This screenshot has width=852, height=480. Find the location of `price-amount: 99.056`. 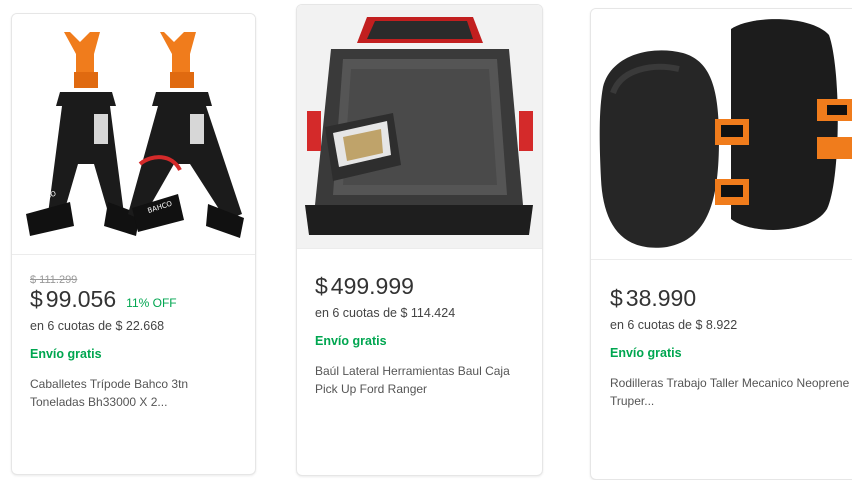

price-amount: 99.056 is located at coordinates (81, 299).